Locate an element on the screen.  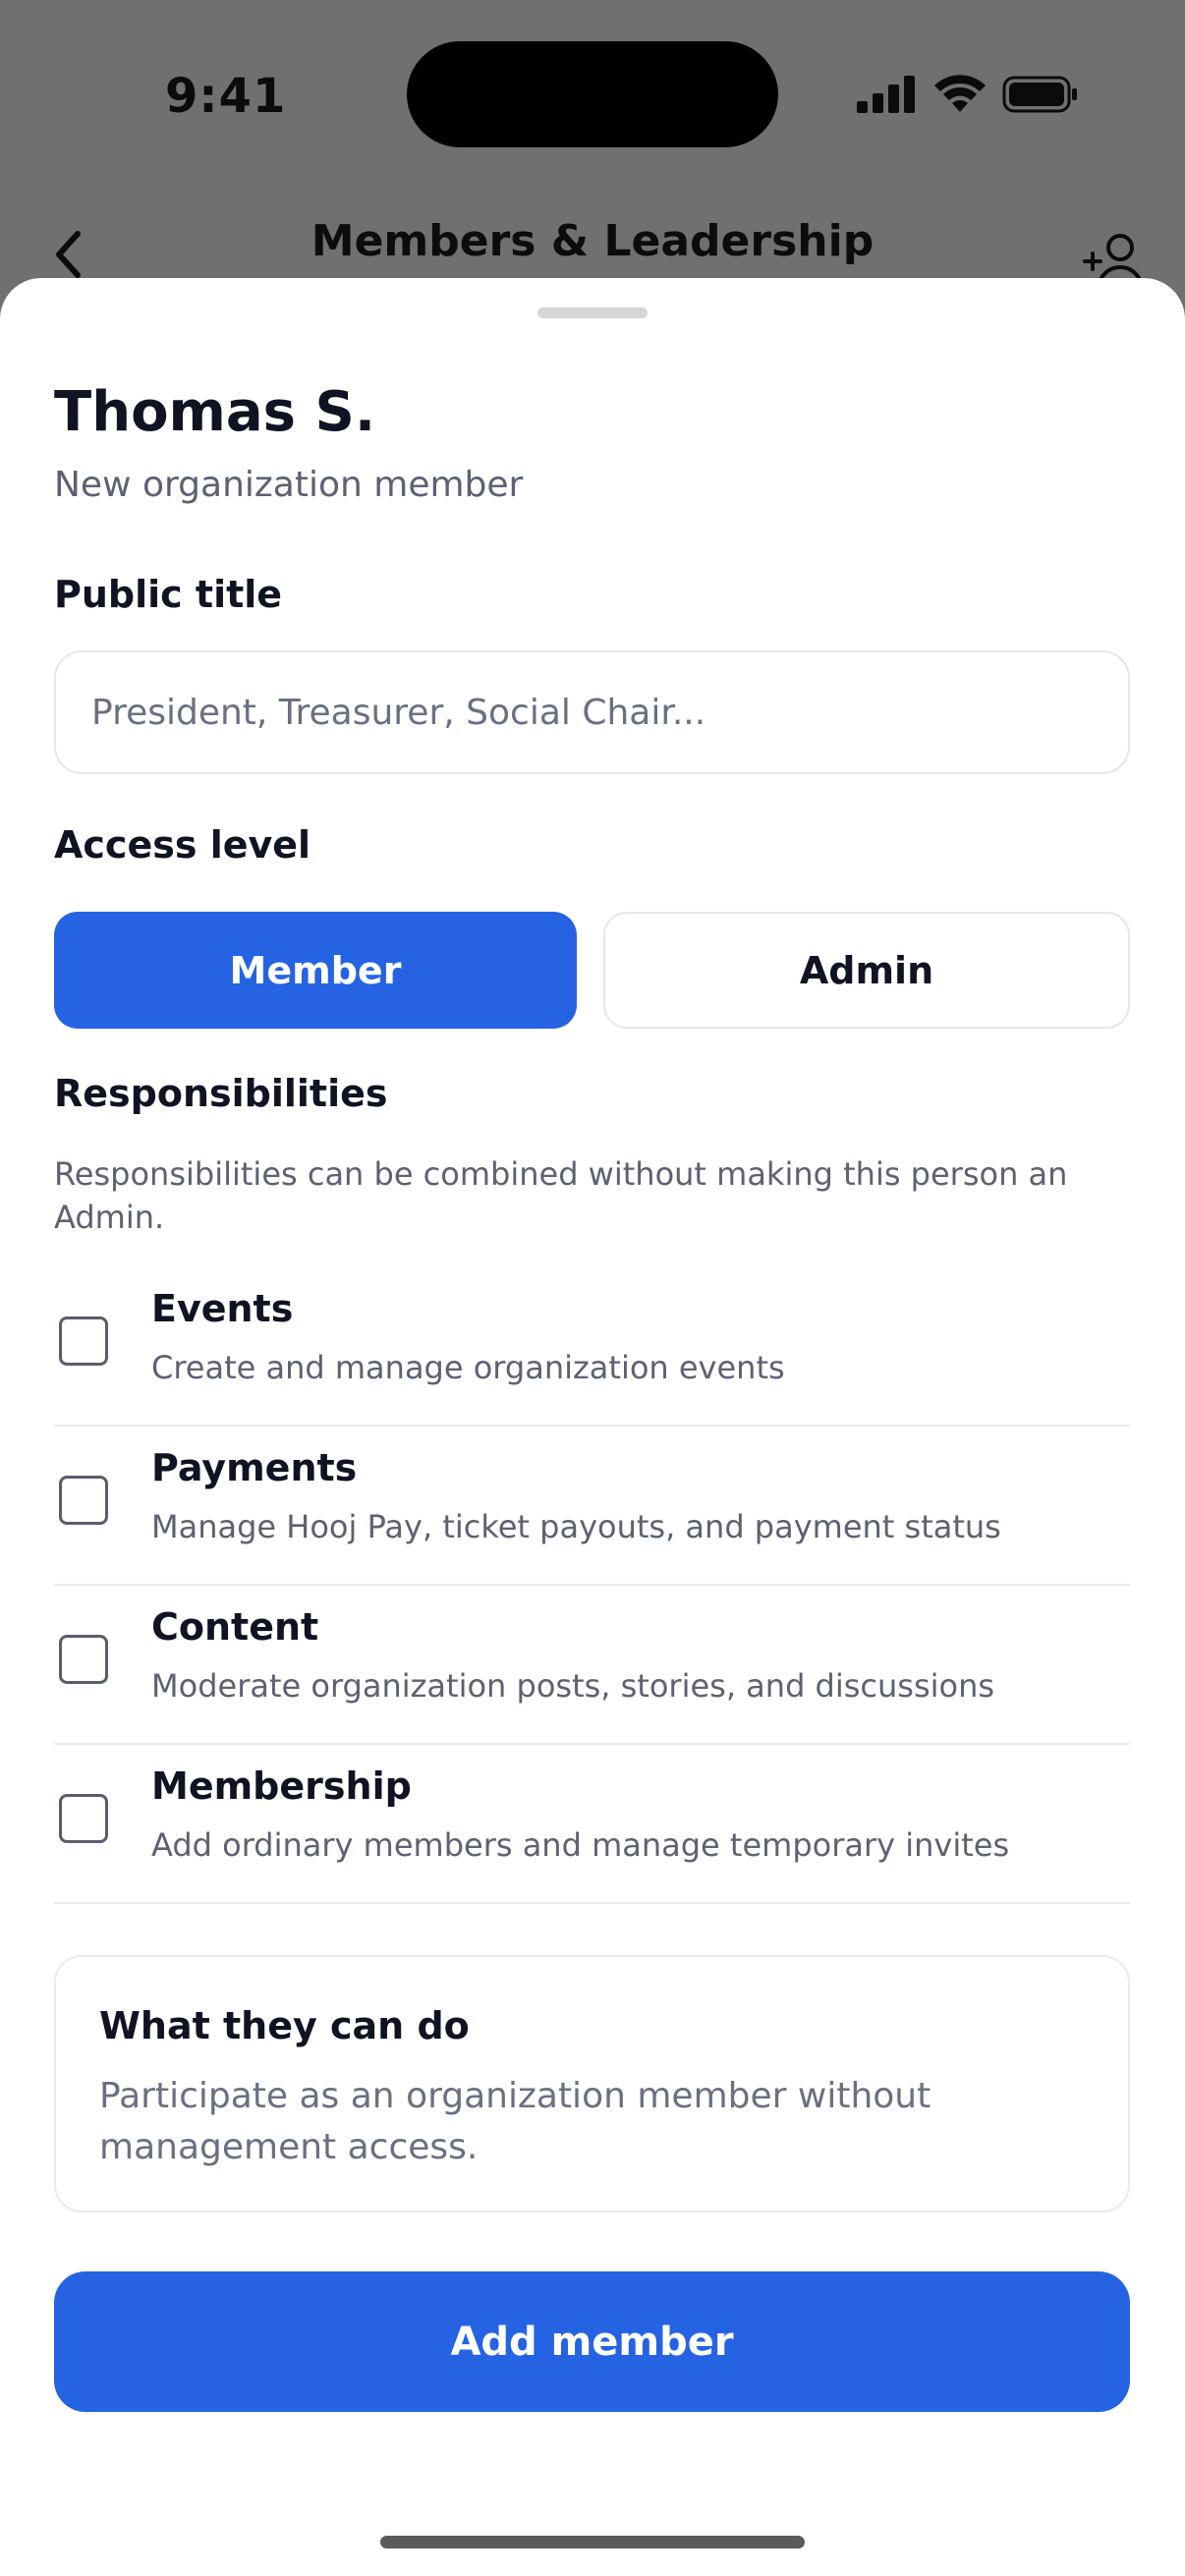
membership-checkbox is located at coordinates (84, 1818).